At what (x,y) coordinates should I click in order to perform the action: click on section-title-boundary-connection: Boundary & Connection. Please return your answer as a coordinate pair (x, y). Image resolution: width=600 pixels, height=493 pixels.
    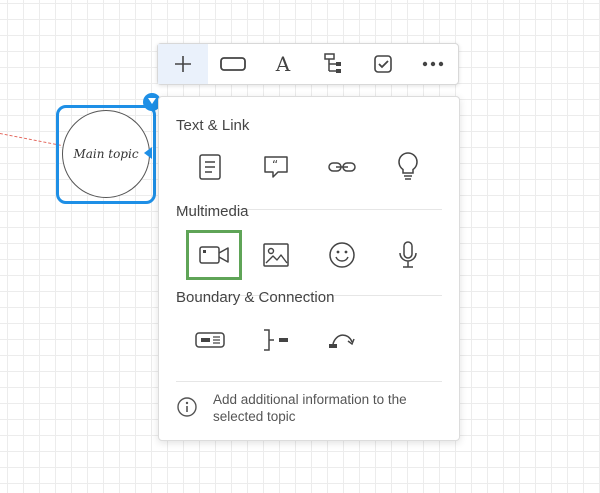
    Looking at the image, I should click on (255, 297).